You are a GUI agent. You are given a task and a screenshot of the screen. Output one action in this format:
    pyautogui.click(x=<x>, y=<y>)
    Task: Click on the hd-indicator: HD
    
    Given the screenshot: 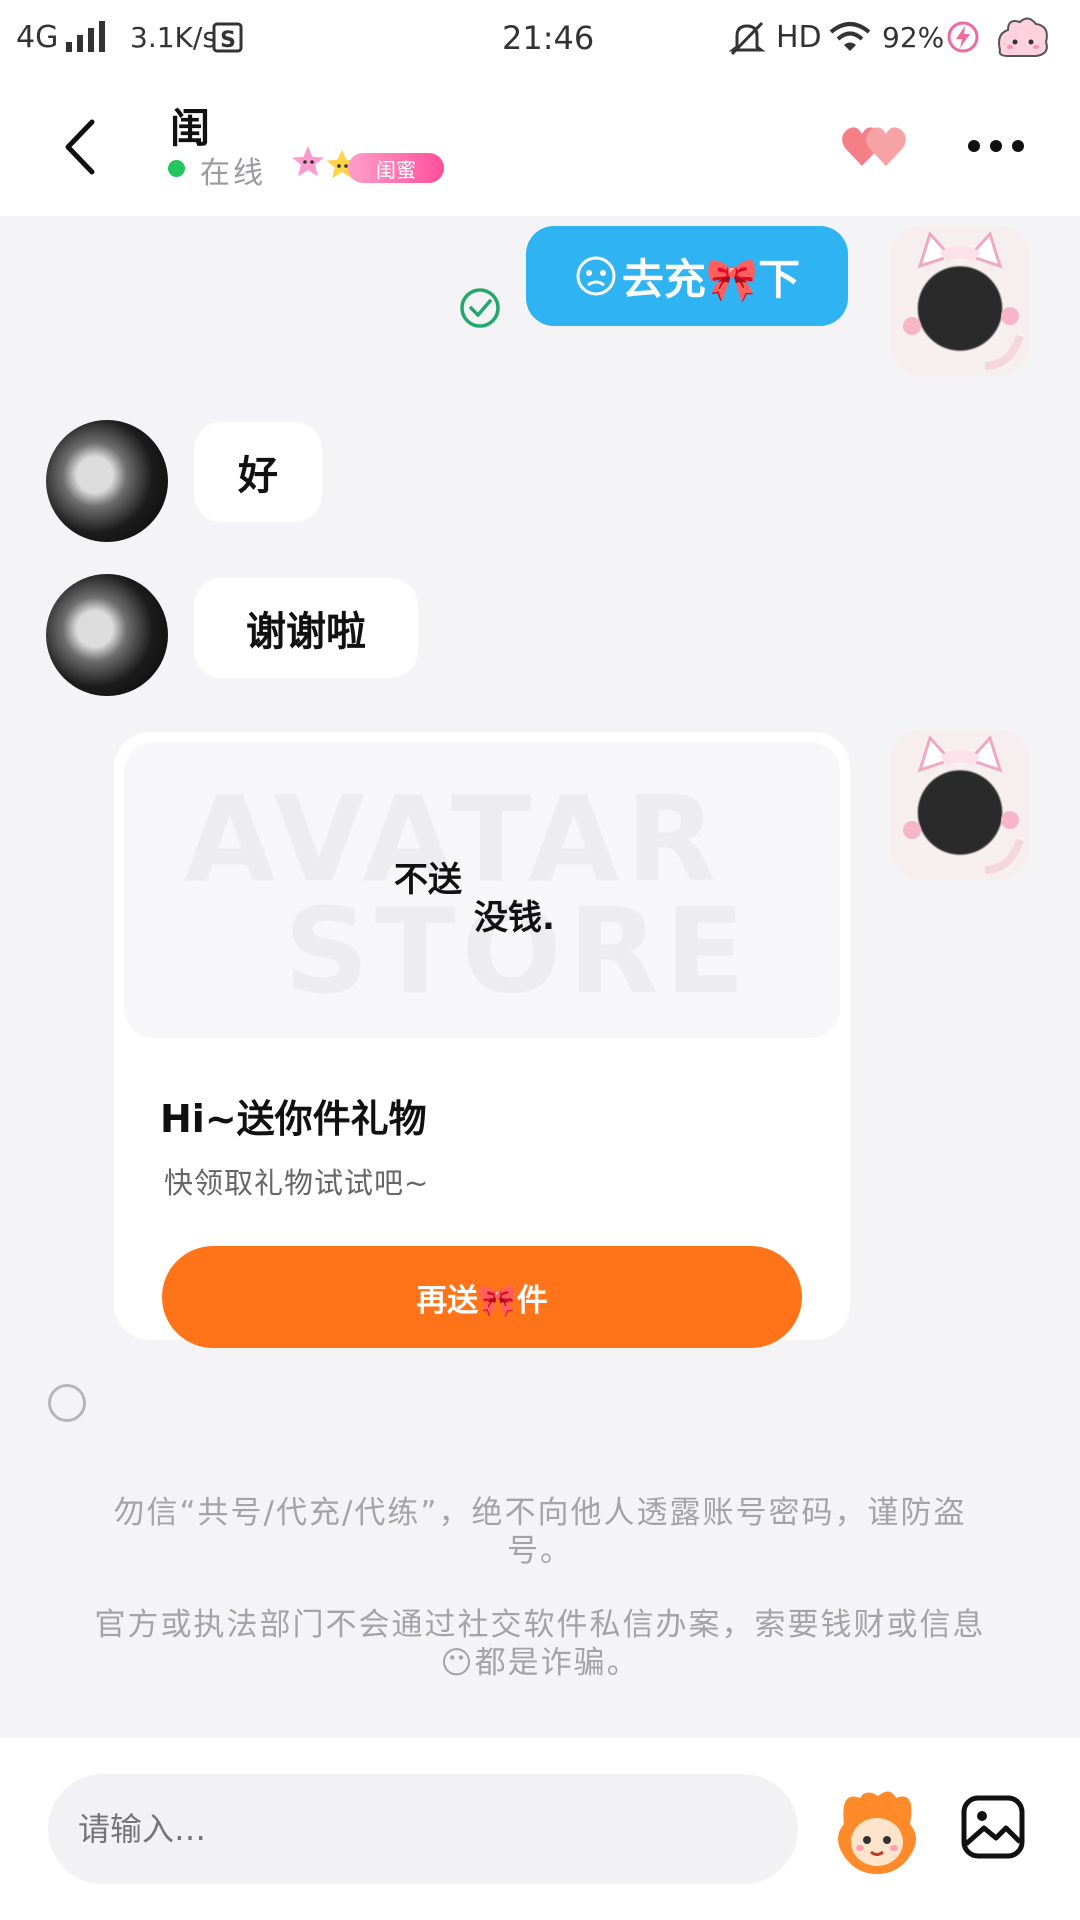 What is the action you would take?
    pyautogui.click(x=799, y=37)
    